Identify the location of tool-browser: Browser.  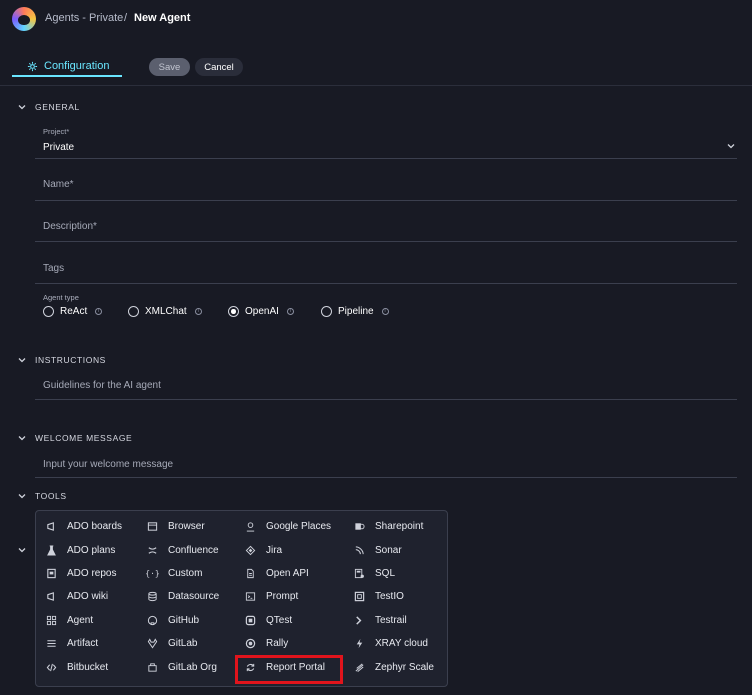
(175, 526).